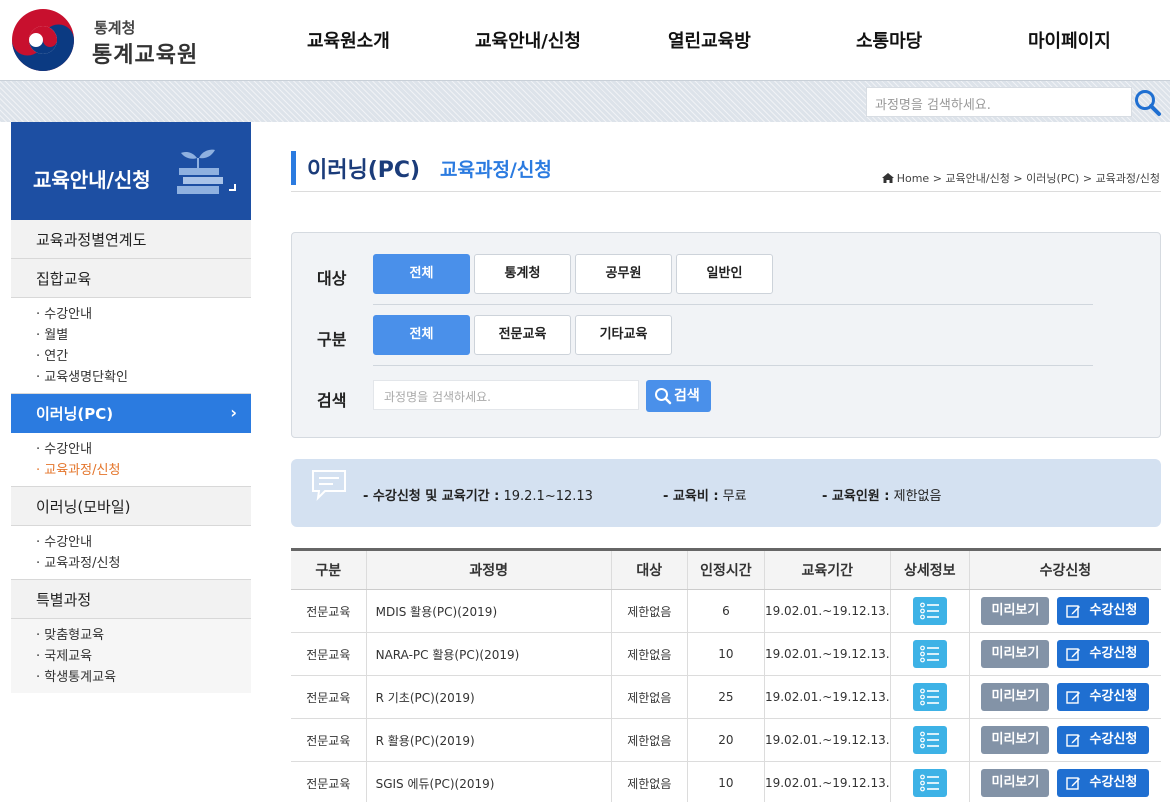  Describe the element at coordinates (585, 101) in the screenshot. I see `search-strip: 과정명을 검색하세요.` at that location.